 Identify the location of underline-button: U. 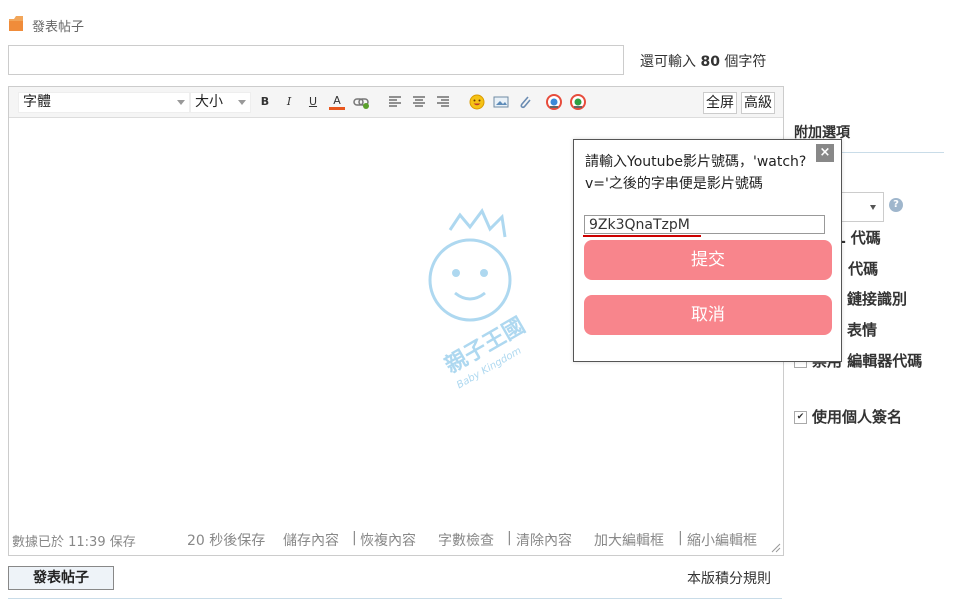
(313, 102).